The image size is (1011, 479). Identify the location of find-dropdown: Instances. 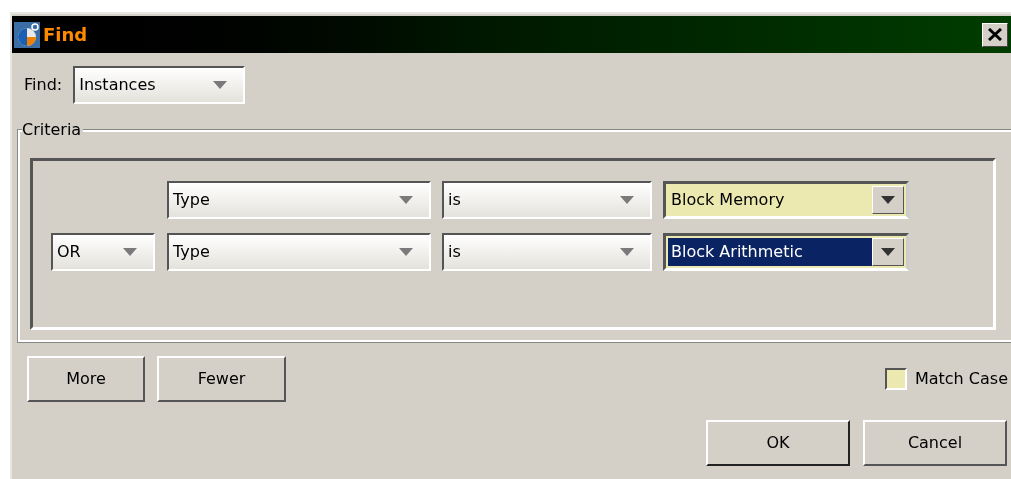
(159, 85).